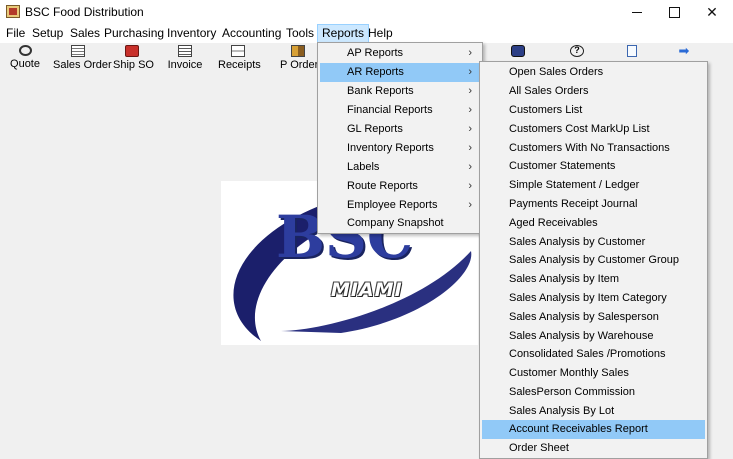 Image resolution: width=733 pixels, height=459 pixels. I want to click on submenu-item: Sales Analysis by Customer, so click(593, 242).